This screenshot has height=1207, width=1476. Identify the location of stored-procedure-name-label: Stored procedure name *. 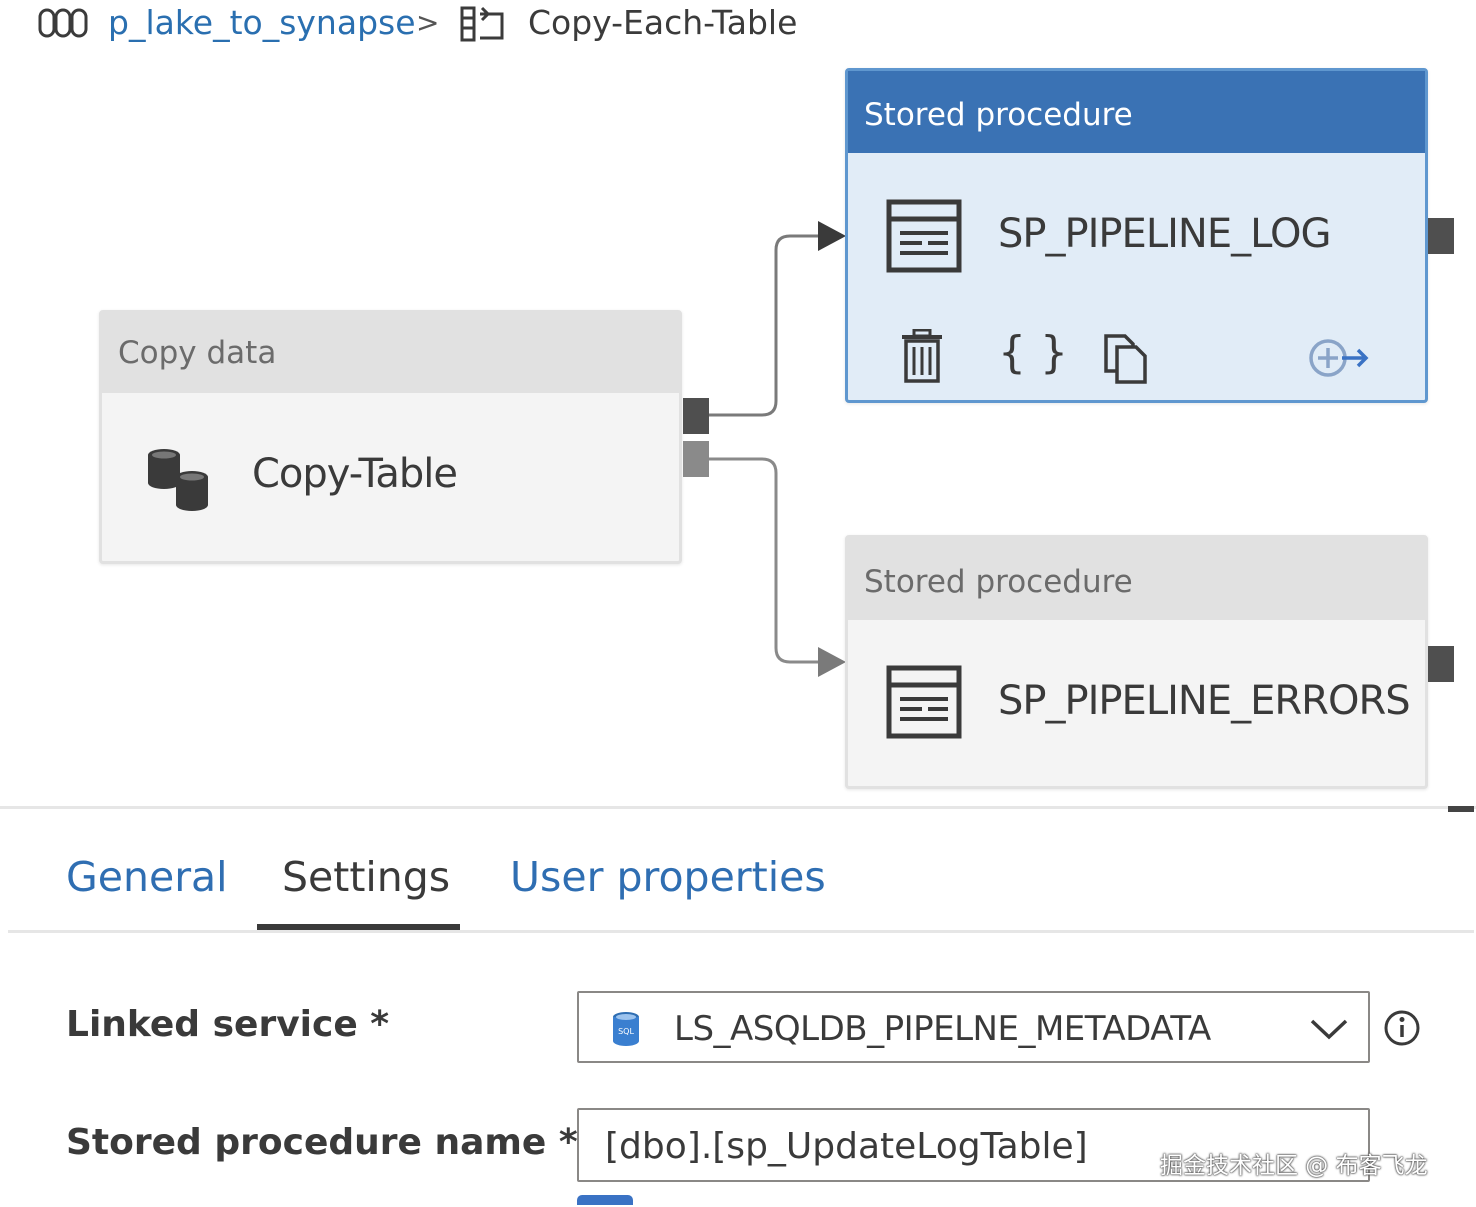
(322, 1142).